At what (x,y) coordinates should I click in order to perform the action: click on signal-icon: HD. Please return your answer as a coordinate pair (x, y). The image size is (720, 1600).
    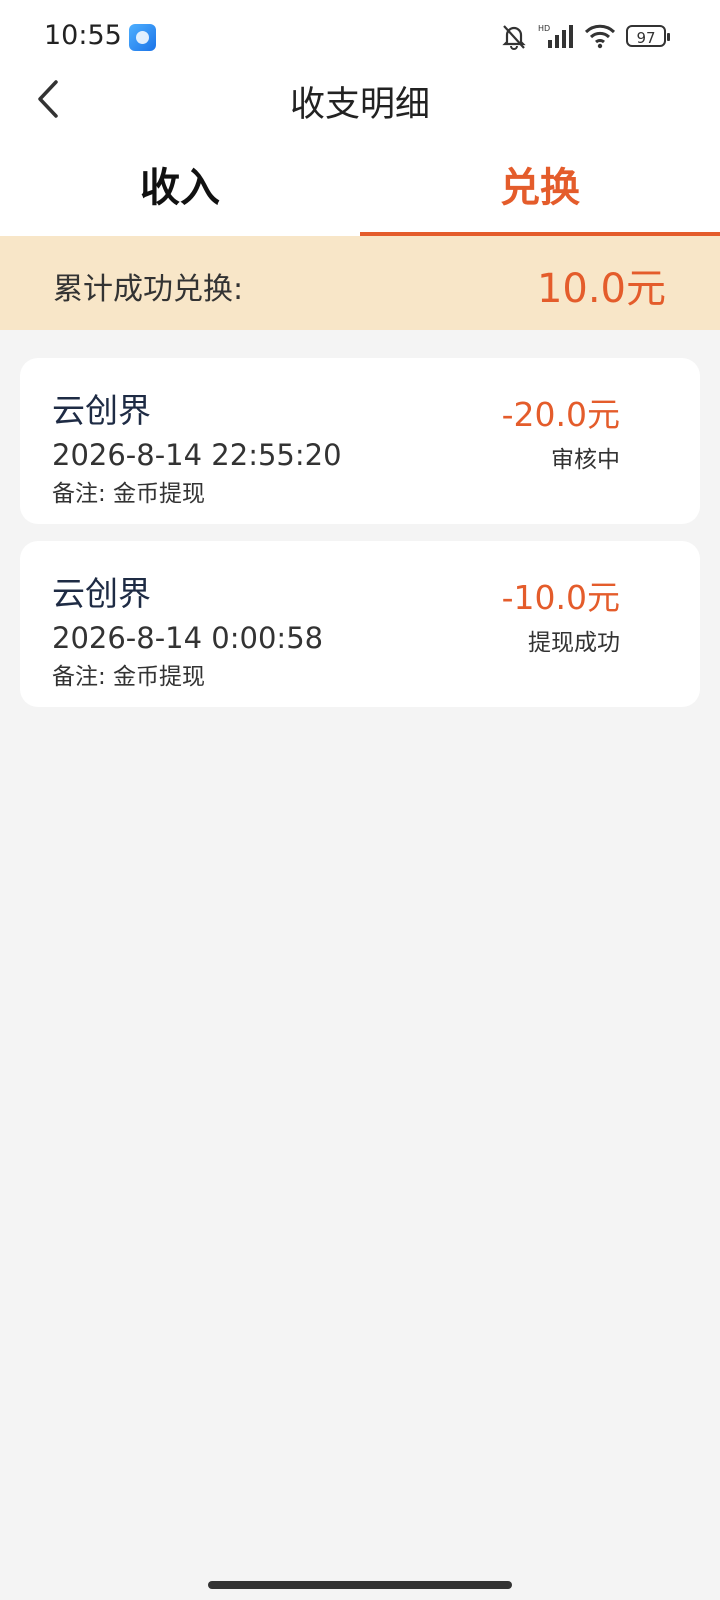
    Looking at the image, I should click on (555, 36).